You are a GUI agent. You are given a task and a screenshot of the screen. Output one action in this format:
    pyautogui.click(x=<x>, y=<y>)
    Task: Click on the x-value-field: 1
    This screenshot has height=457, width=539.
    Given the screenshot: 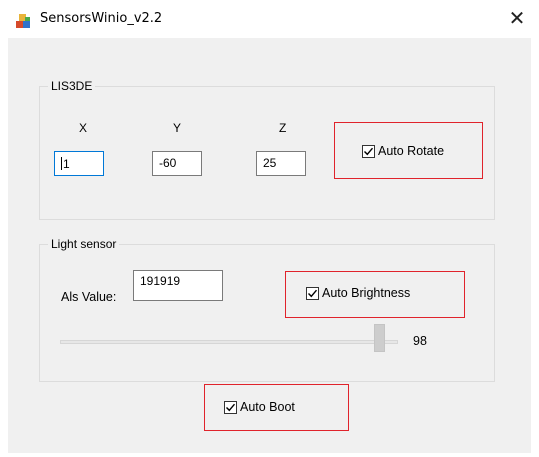 What is the action you would take?
    pyautogui.click(x=79, y=163)
    